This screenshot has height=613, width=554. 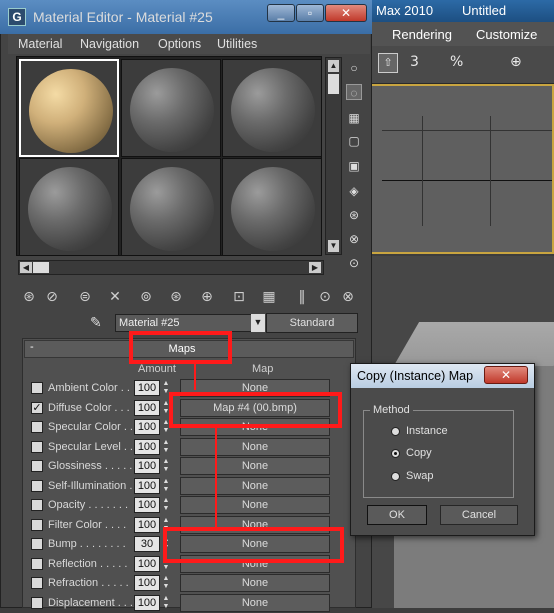 What do you see at coordinates (258, 323) in the screenshot?
I see `chevron-down-icon: ▼` at bounding box center [258, 323].